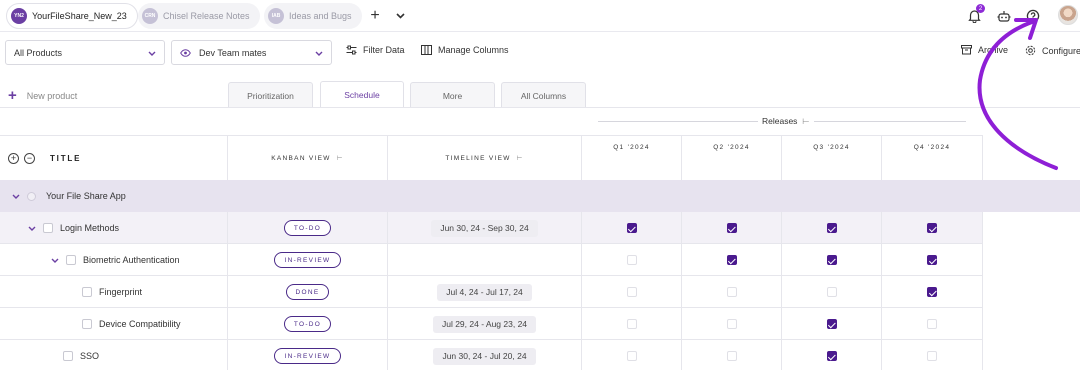  I want to click on tab-schedule: Schedule, so click(362, 94).